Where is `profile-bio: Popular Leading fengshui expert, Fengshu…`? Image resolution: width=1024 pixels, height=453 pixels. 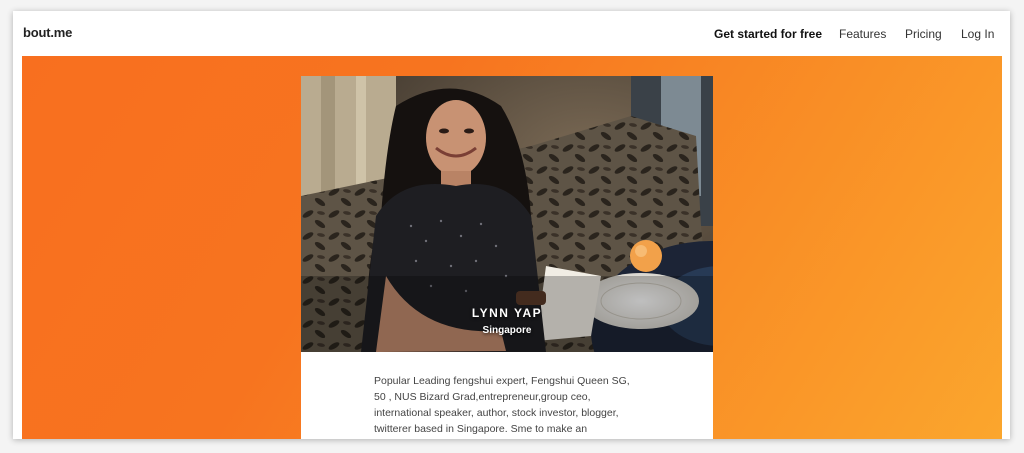 profile-bio: Popular Leading fengshui expert, Fengshu… is located at coordinates (509, 405).